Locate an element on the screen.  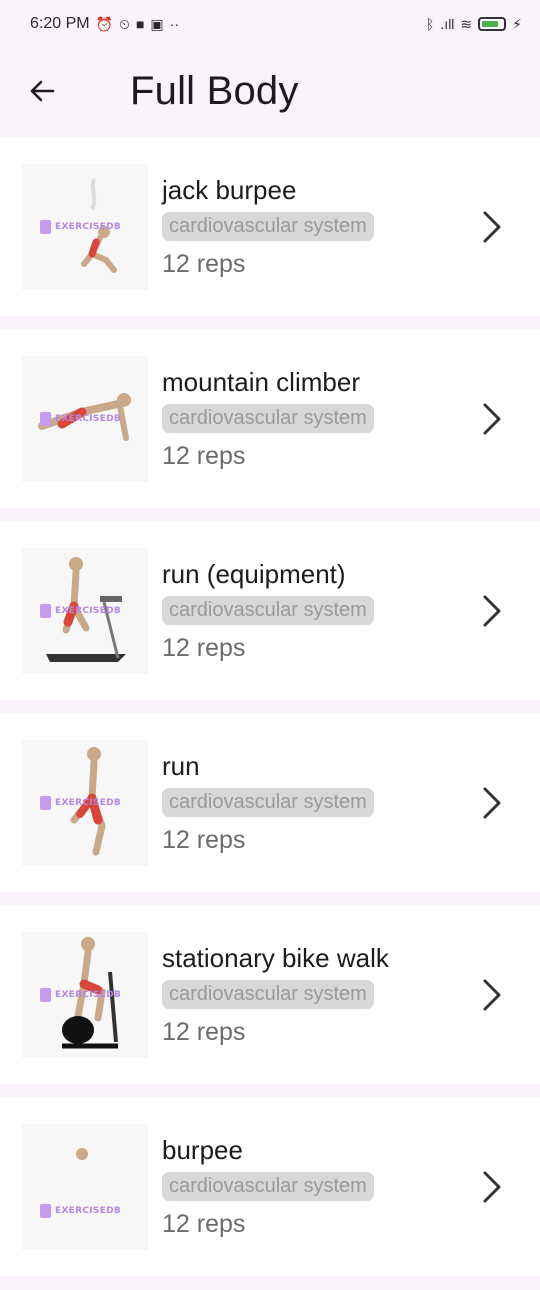
more-dots-icon: ·· is located at coordinates (174, 24).